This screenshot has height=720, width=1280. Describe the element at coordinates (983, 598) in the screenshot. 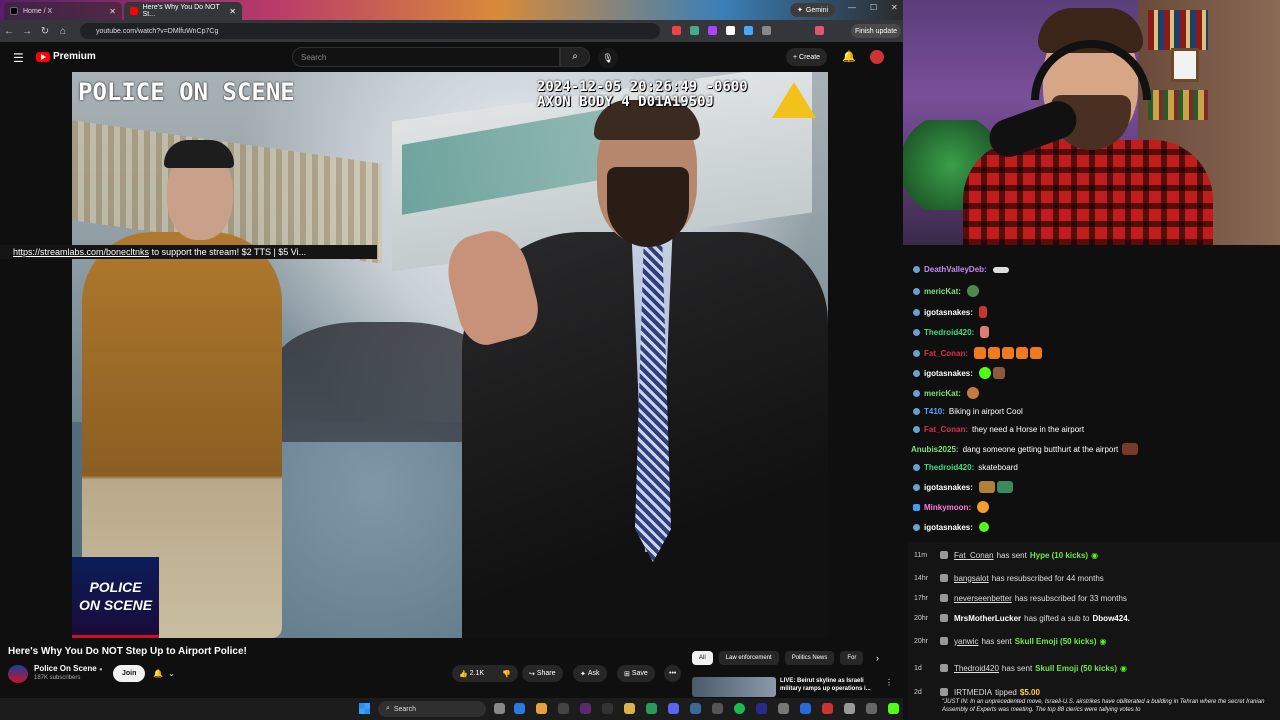

I see `event-user: neverseenbetter` at that location.